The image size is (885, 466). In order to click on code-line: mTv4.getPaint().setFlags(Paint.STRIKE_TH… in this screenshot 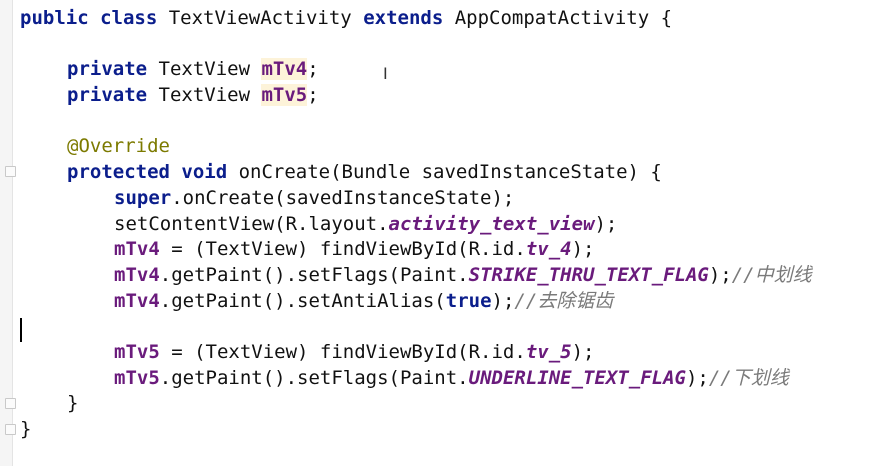, I will do `click(416, 276)`.